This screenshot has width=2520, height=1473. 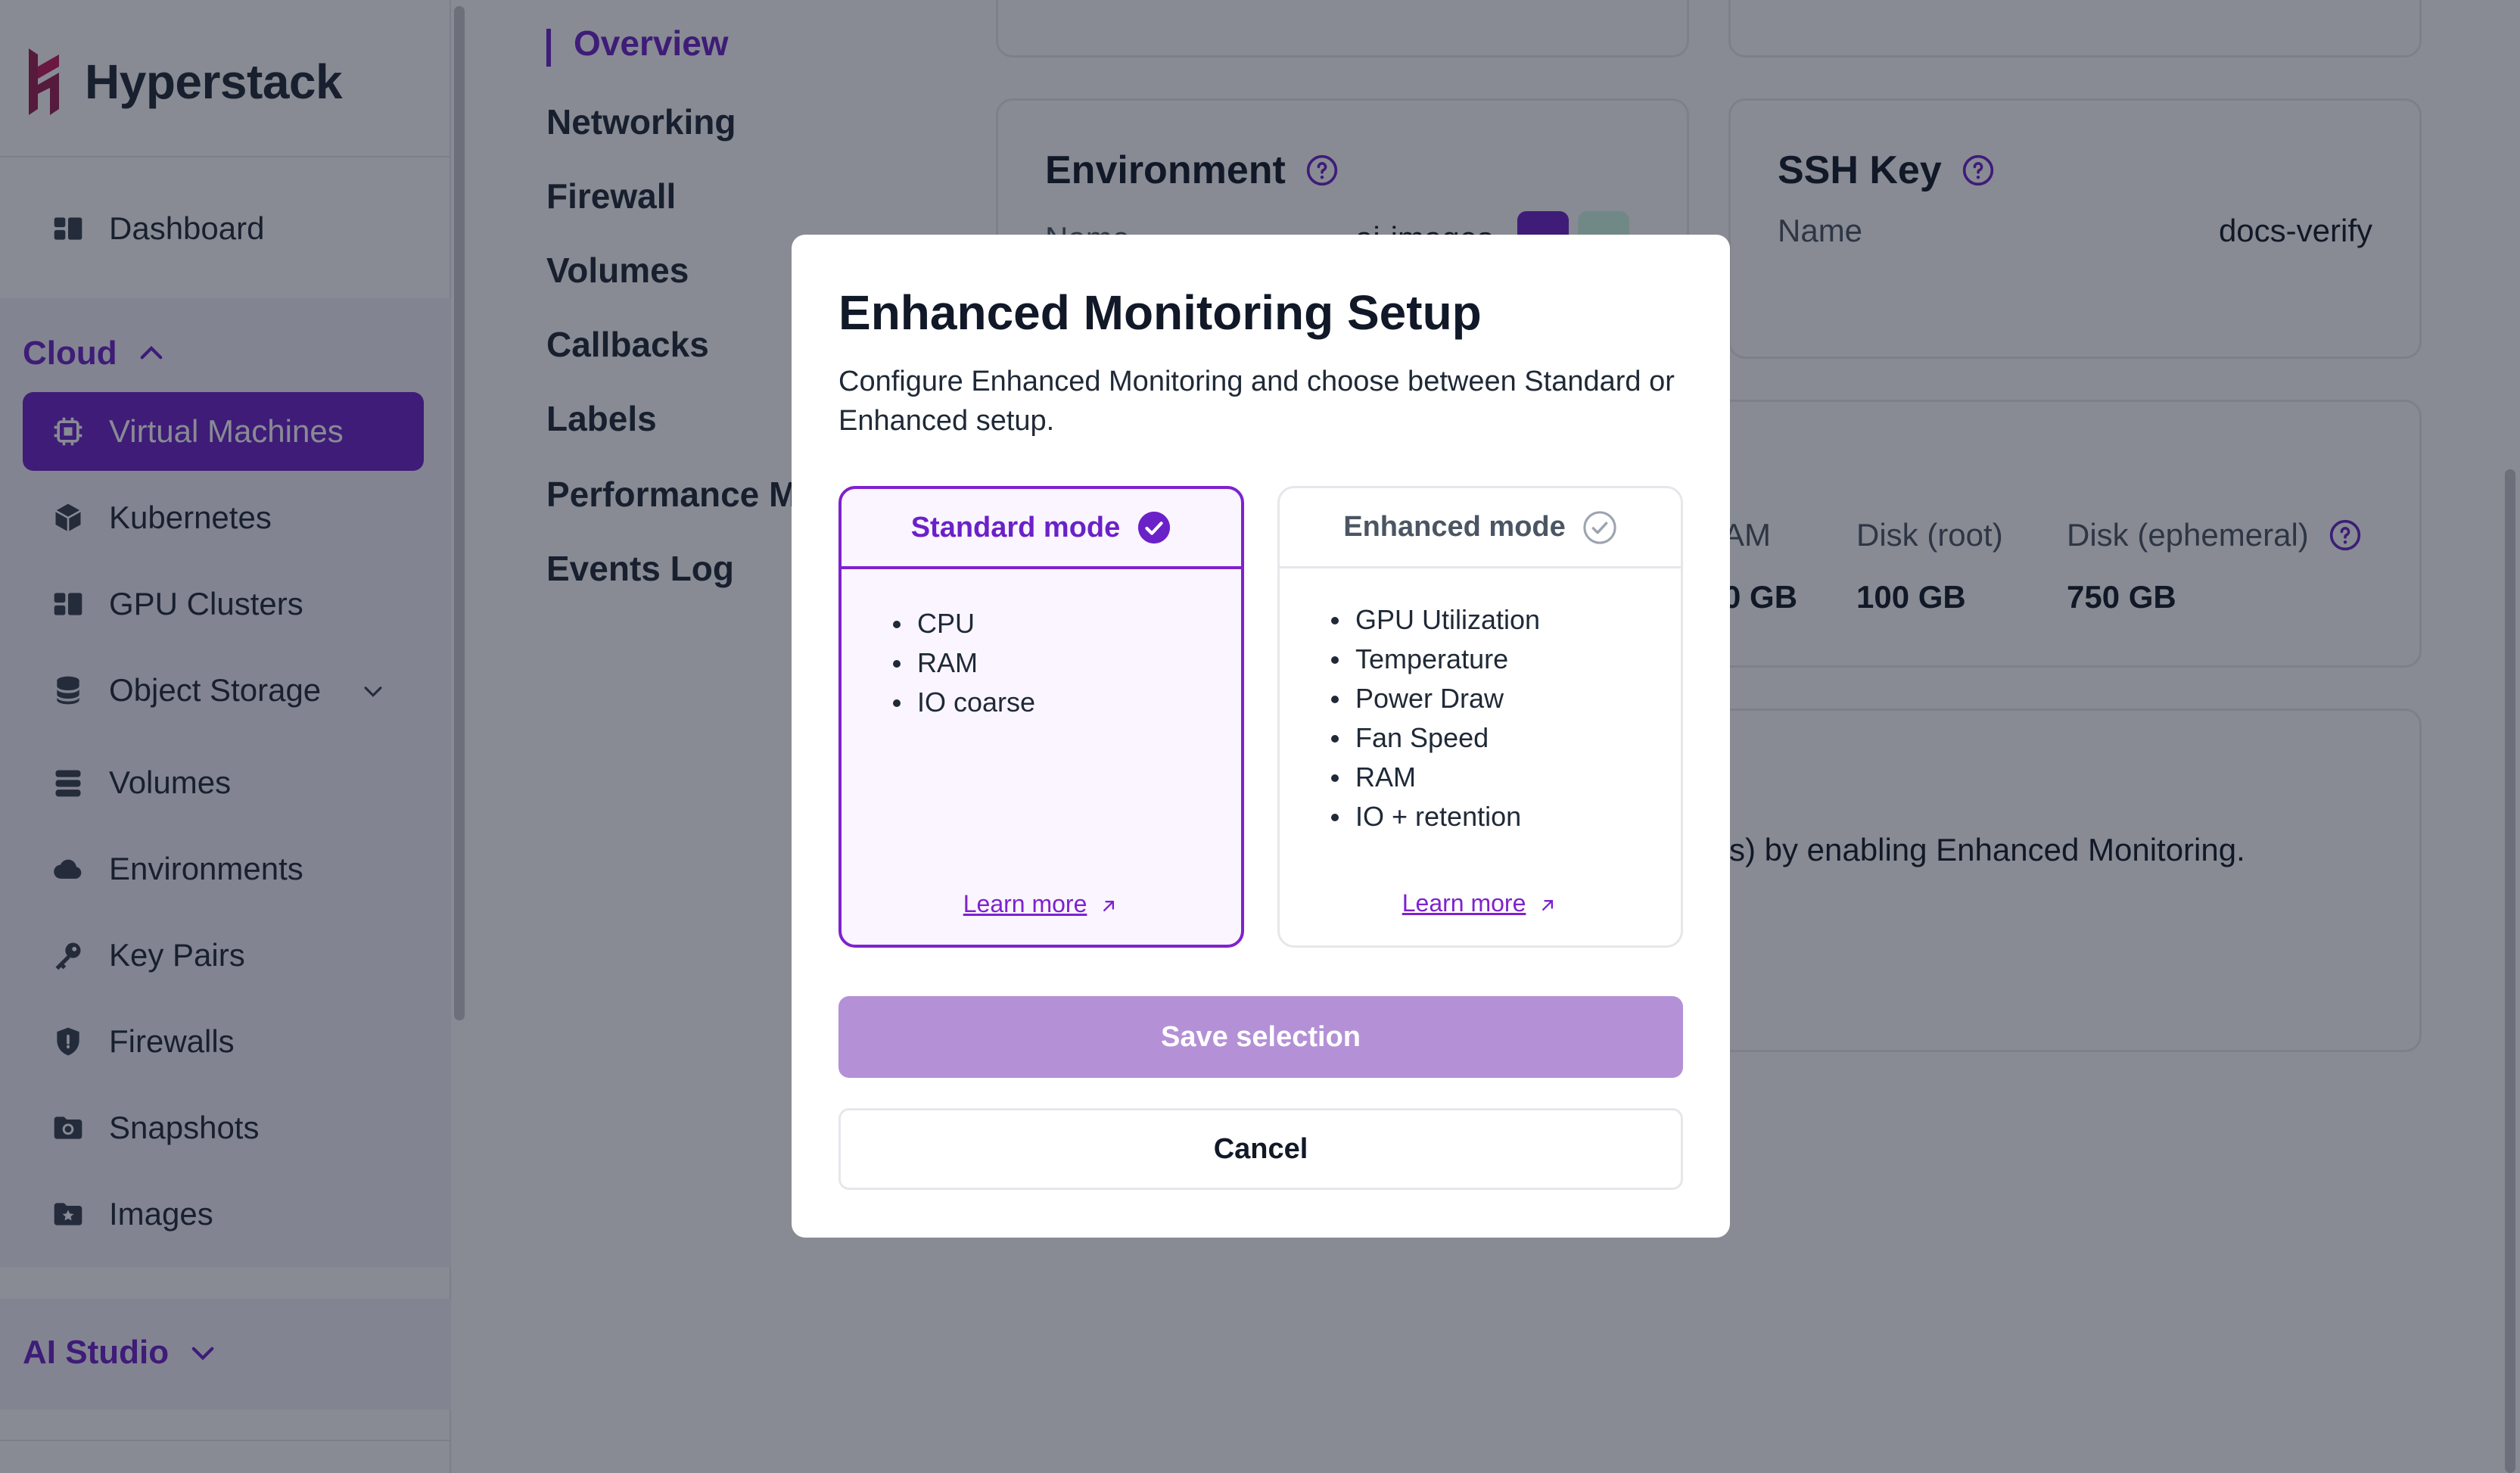 I want to click on standard-mode-label: Standard mode, so click(x=1015, y=527).